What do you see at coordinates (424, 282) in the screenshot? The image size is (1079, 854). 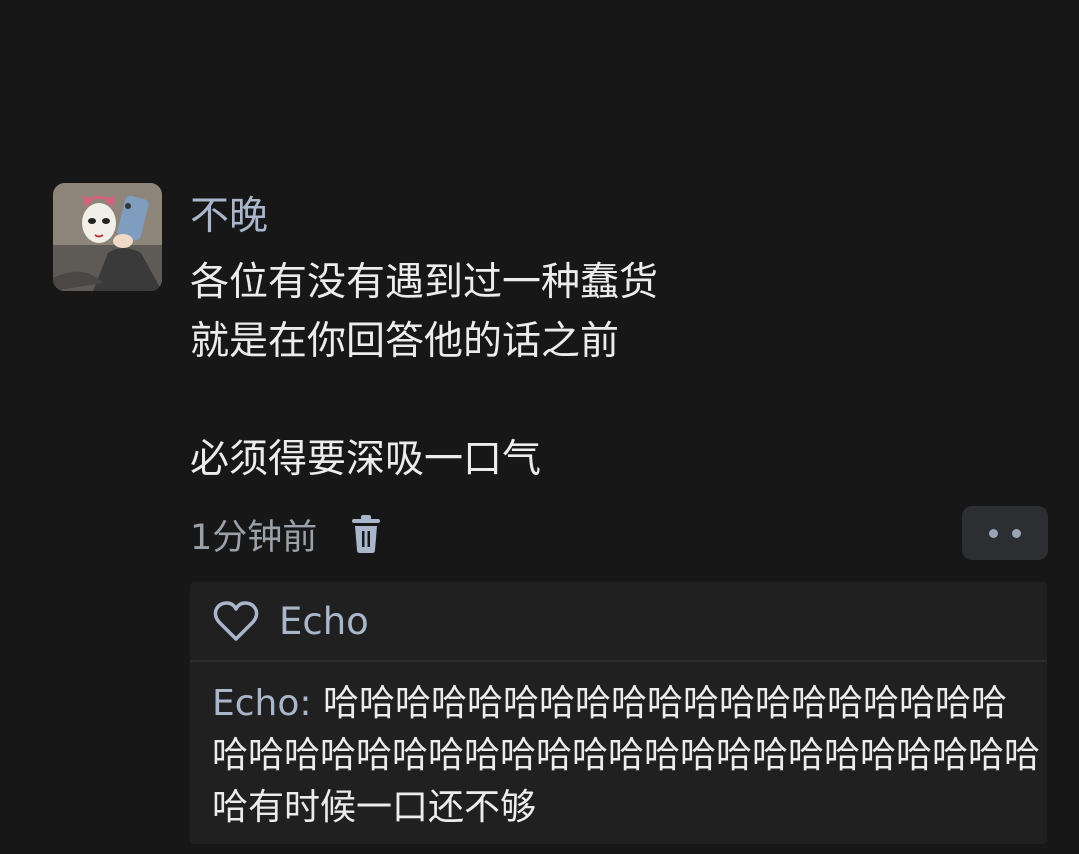 I see `post-line: 各位有没有遇到过一种蠢货` at bounding box center [424, 282].